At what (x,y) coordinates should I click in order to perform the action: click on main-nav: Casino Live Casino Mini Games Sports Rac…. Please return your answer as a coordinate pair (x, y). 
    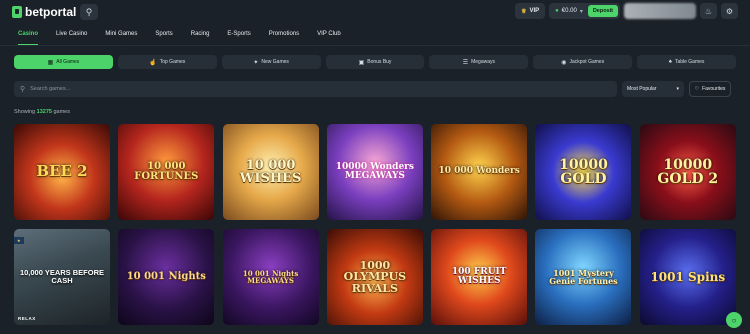
    Looking at the image, I should click on (188, 38).